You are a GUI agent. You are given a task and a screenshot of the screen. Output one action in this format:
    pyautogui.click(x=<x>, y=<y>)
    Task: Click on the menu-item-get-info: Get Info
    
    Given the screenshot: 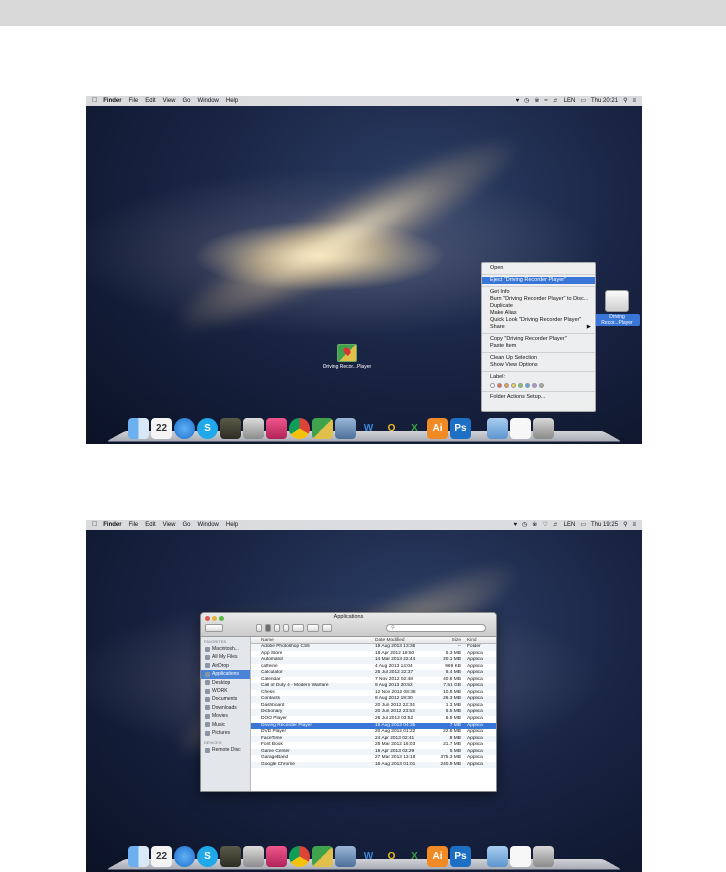 What is the action you would take?
    pyautogui.click(x=538, y=292)
    